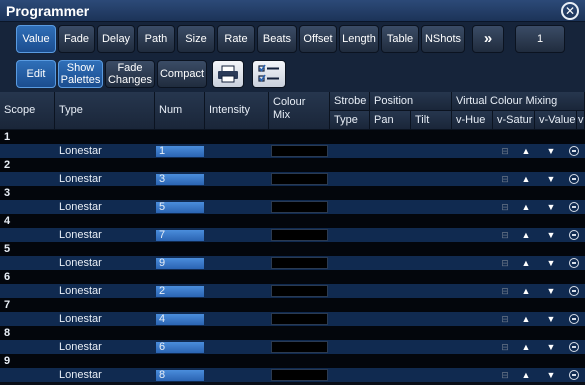  I want to click on value-button: Value, so click(36, 39).